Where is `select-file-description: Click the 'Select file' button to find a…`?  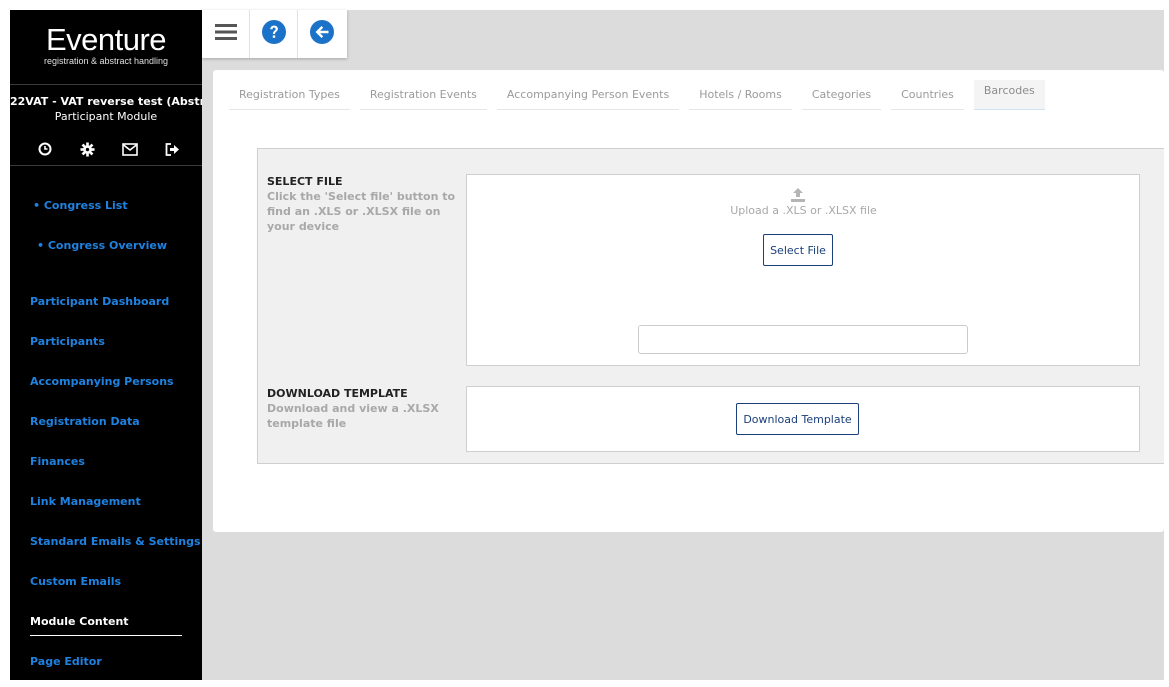 select-file-description: Click the 'Select file' button to find a… is located at coordinates (361, 211).